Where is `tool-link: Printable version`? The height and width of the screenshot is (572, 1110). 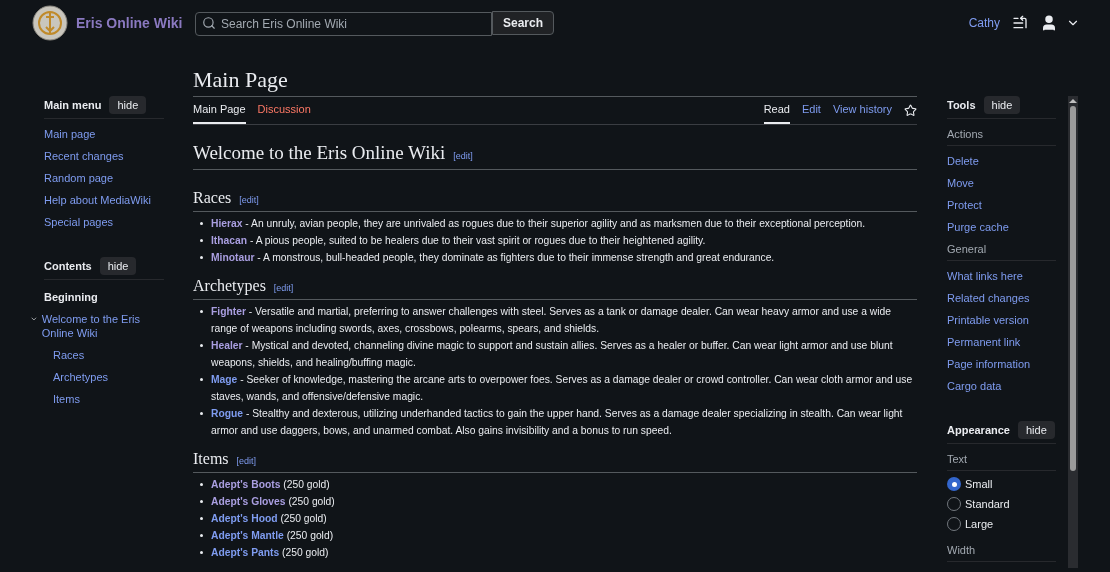
tool-link: Printable version is located at coordinates (1001, 320).